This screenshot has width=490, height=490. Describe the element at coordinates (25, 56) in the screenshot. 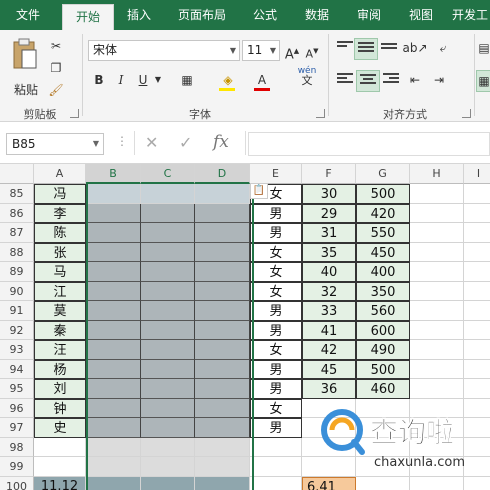

I see `paste-button` at that location.